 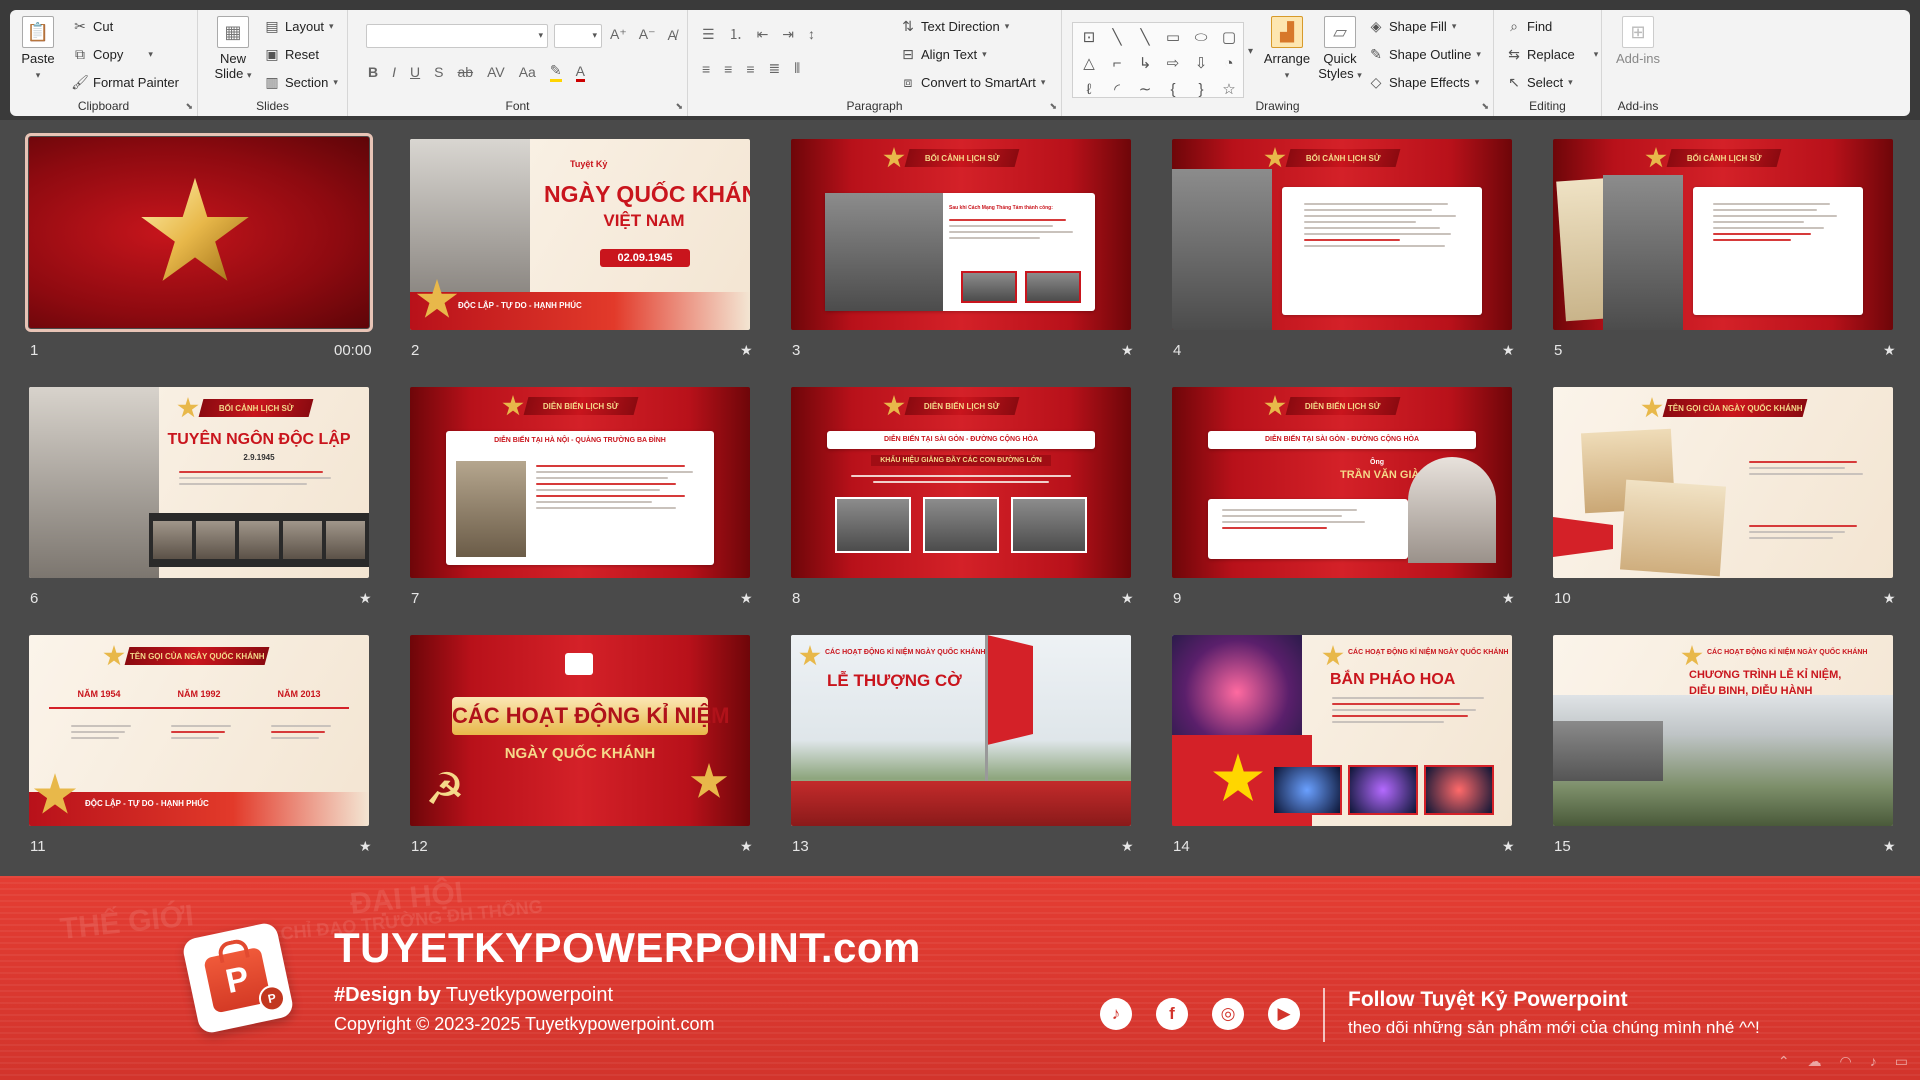 What do you see at coordinates (954, 26) in the screenshot?
I see `text-direction-button: ⇅ Text Direction ▾` at bounding box center [954, 26].